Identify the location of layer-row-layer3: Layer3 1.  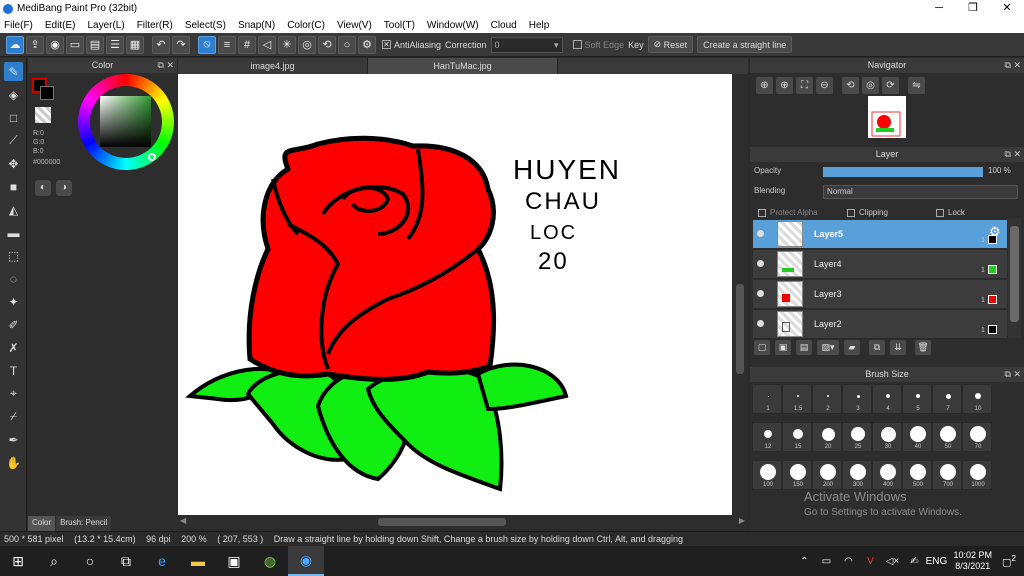
(880, 294).